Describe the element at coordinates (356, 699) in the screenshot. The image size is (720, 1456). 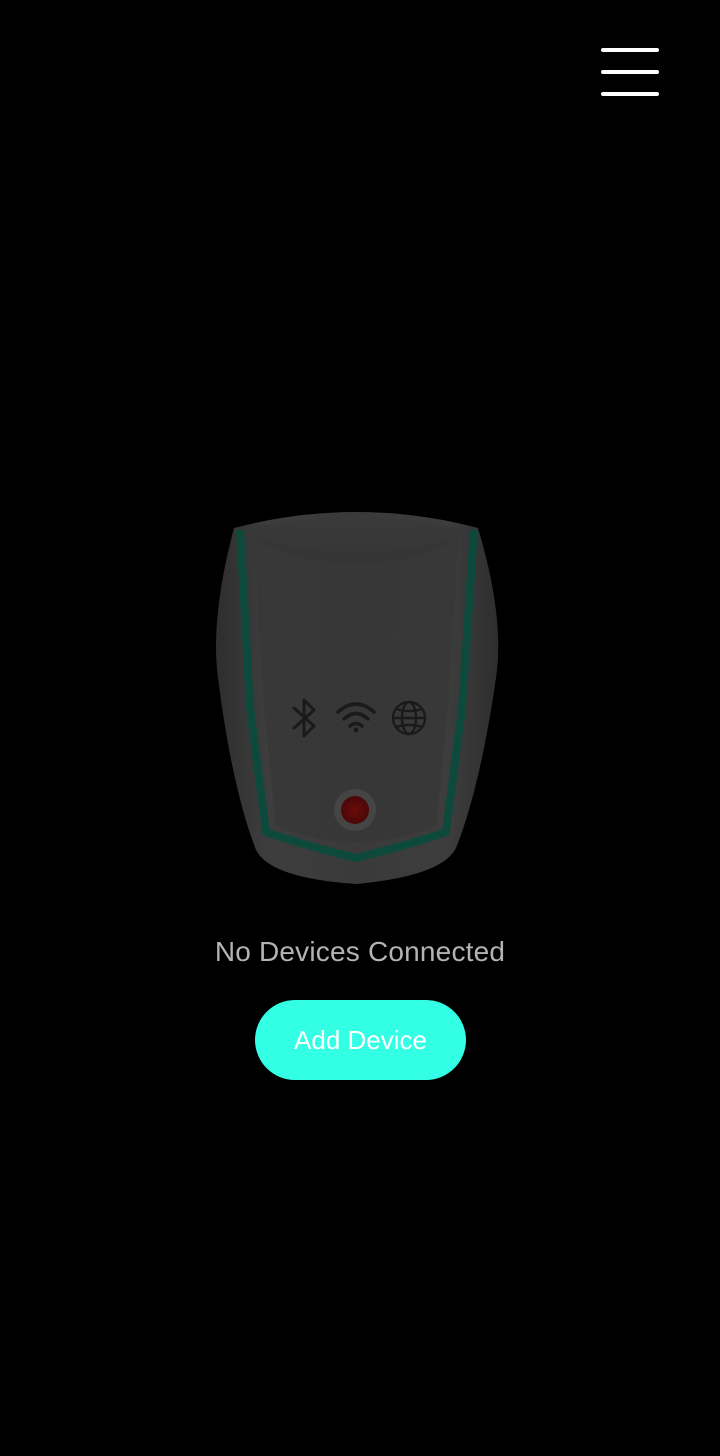
I see `hub-device-illustration` at that location.